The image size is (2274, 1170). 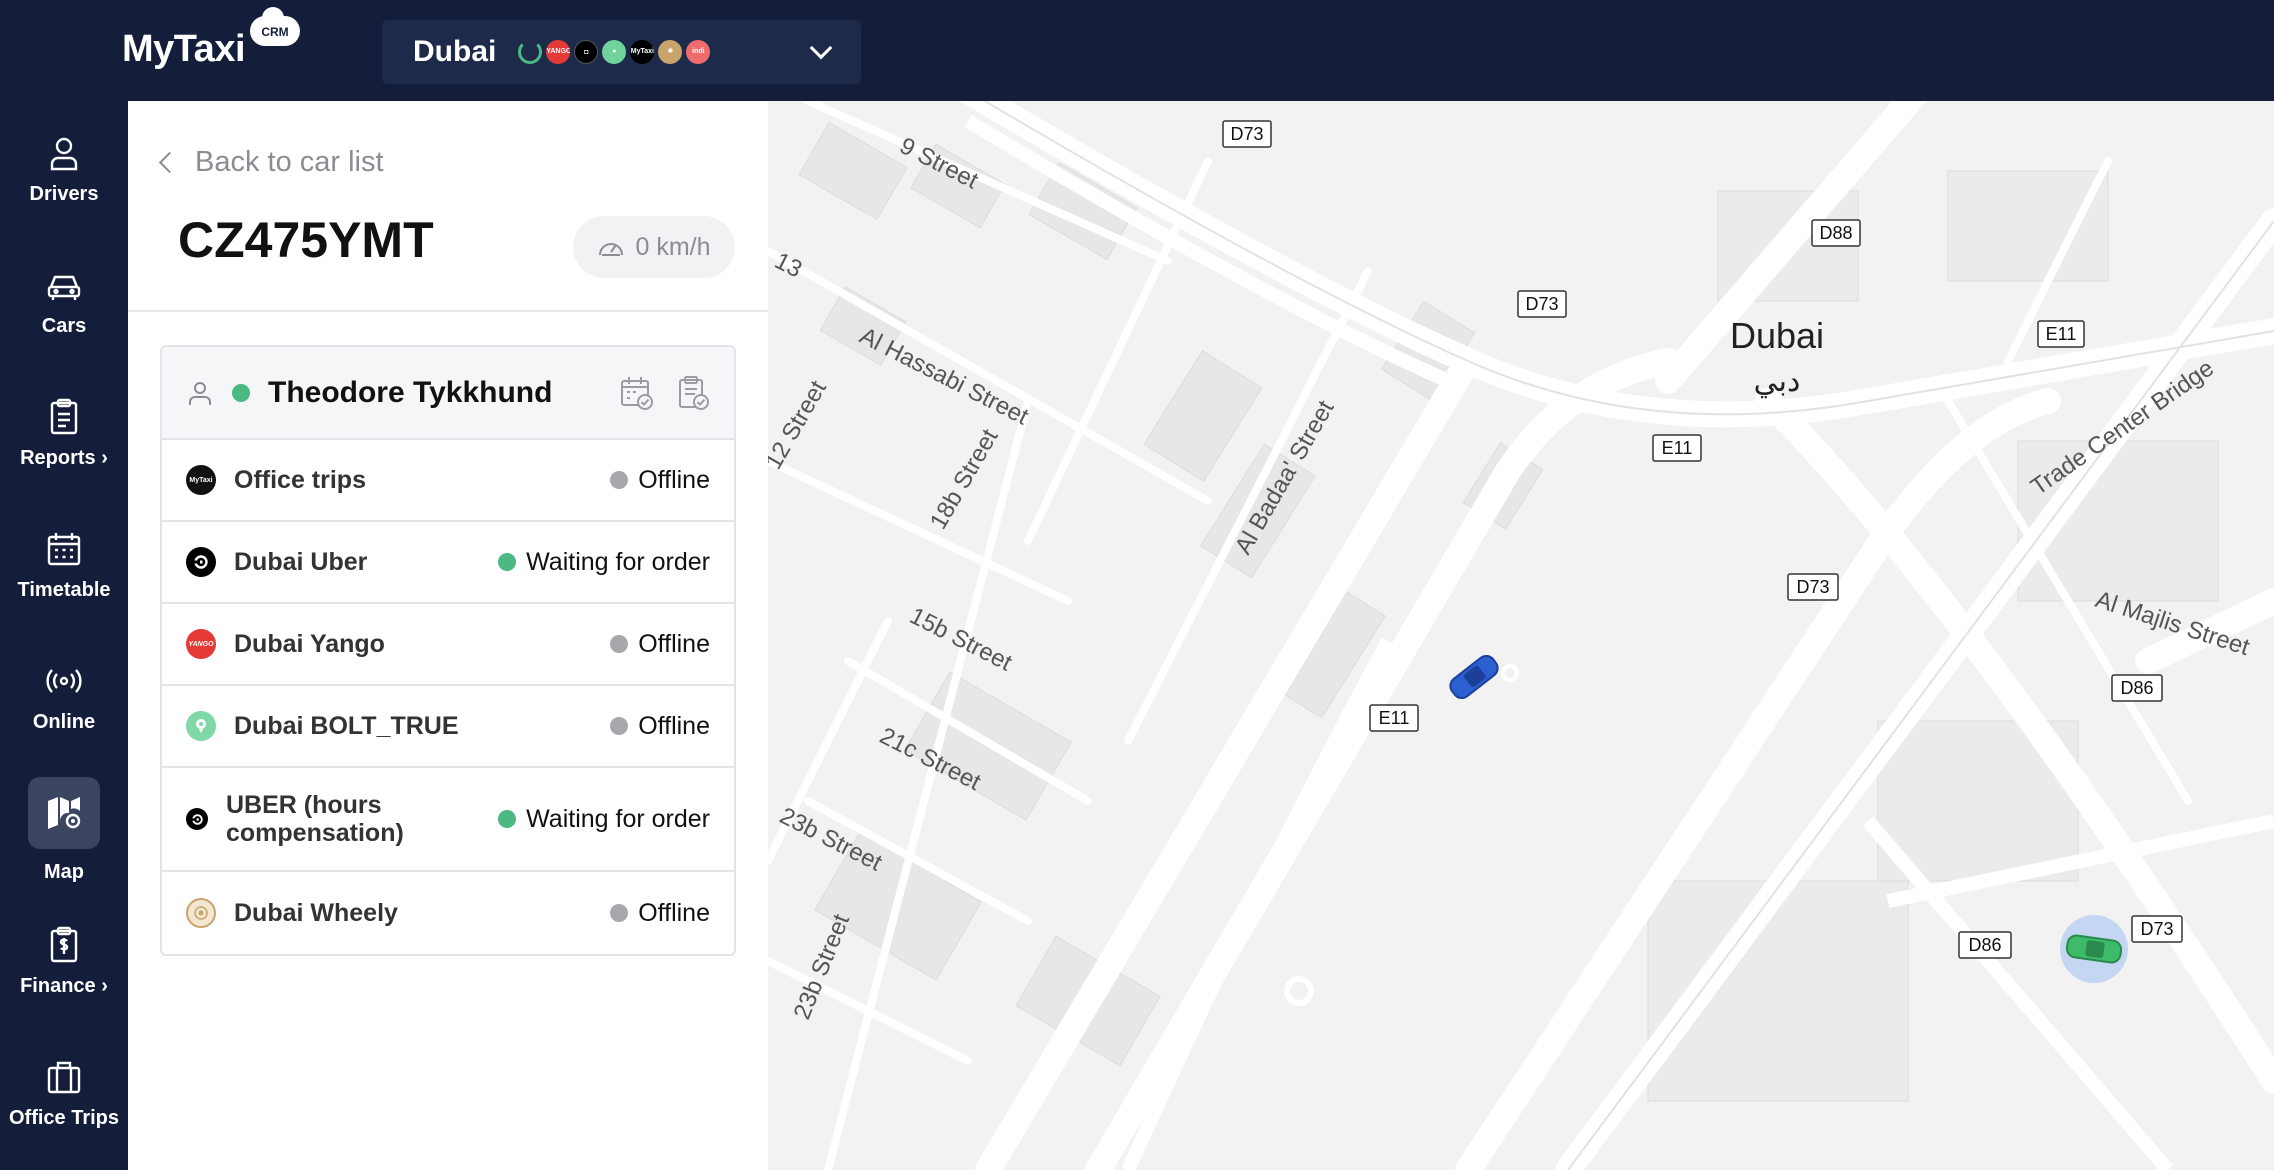 What do you see at coordinates (530, 52) in the screenshot?
I see `bolt-icon` at bounding box center [530, 52].